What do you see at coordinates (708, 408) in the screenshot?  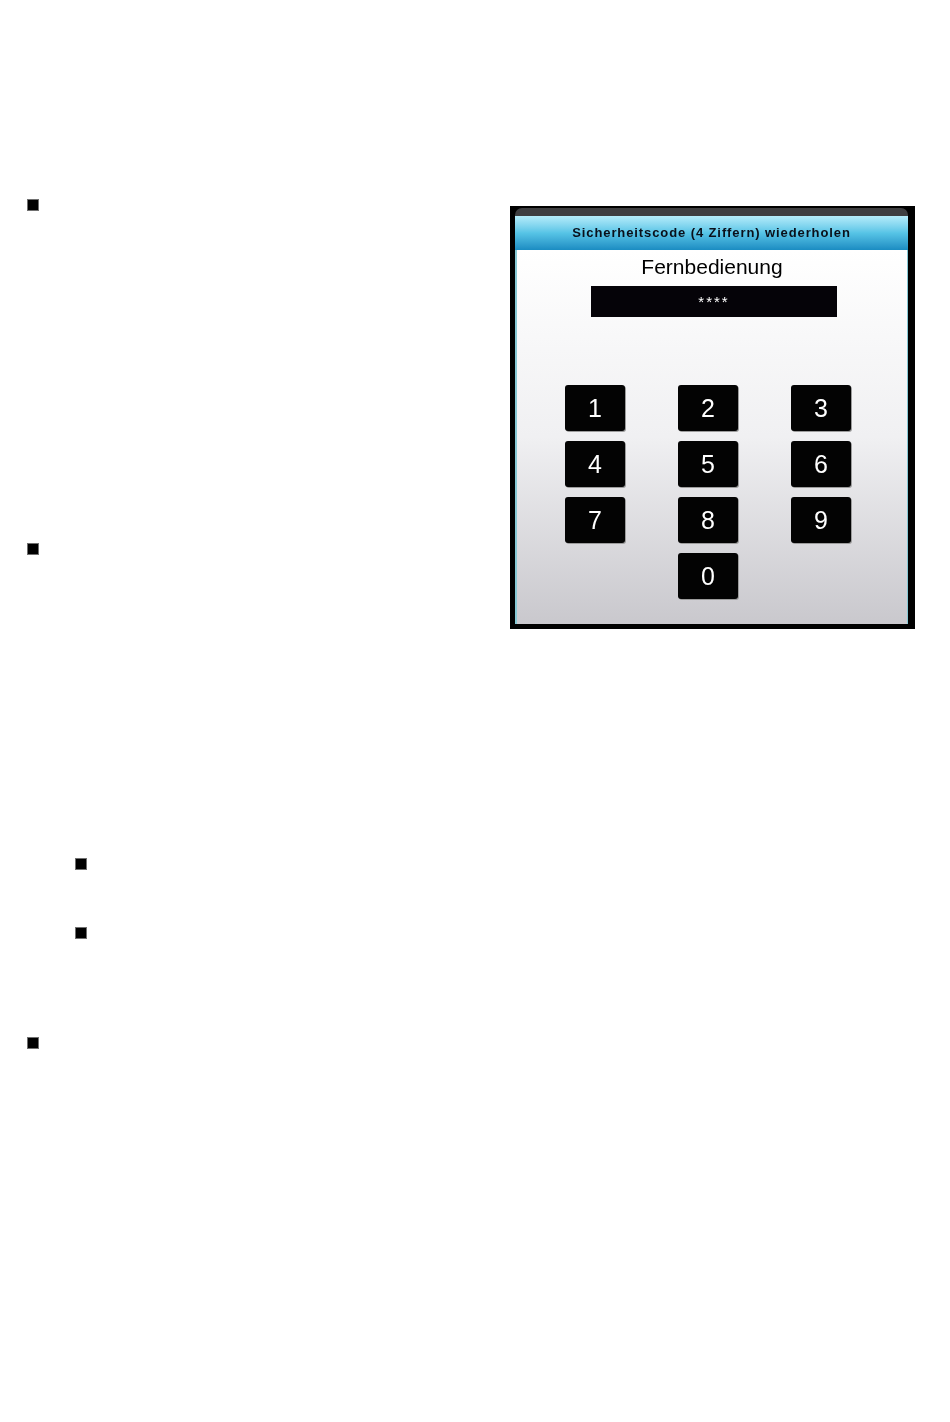 I see `keypad-key: 2` at bounding box center [708, 408].